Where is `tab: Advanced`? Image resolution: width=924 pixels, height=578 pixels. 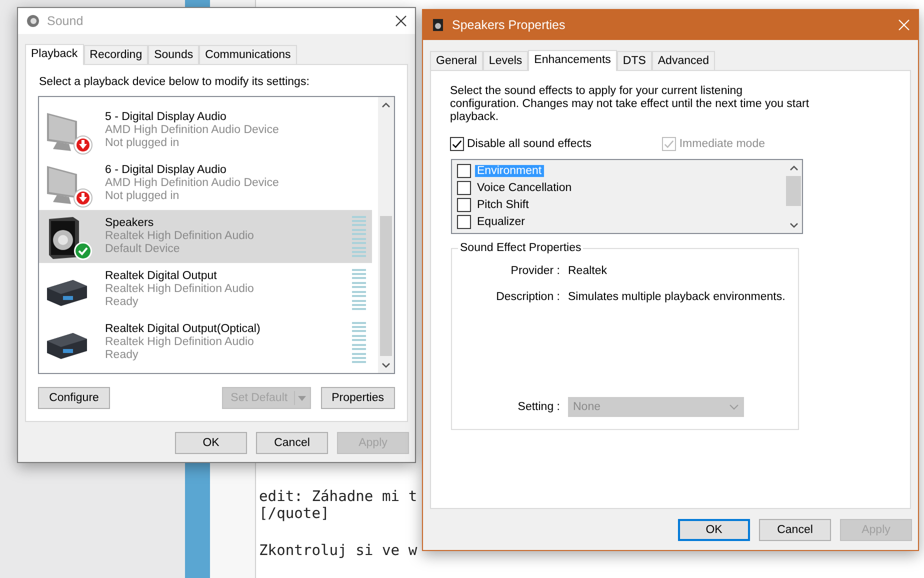 tab: Advanced is located at coordinates (684, 60).